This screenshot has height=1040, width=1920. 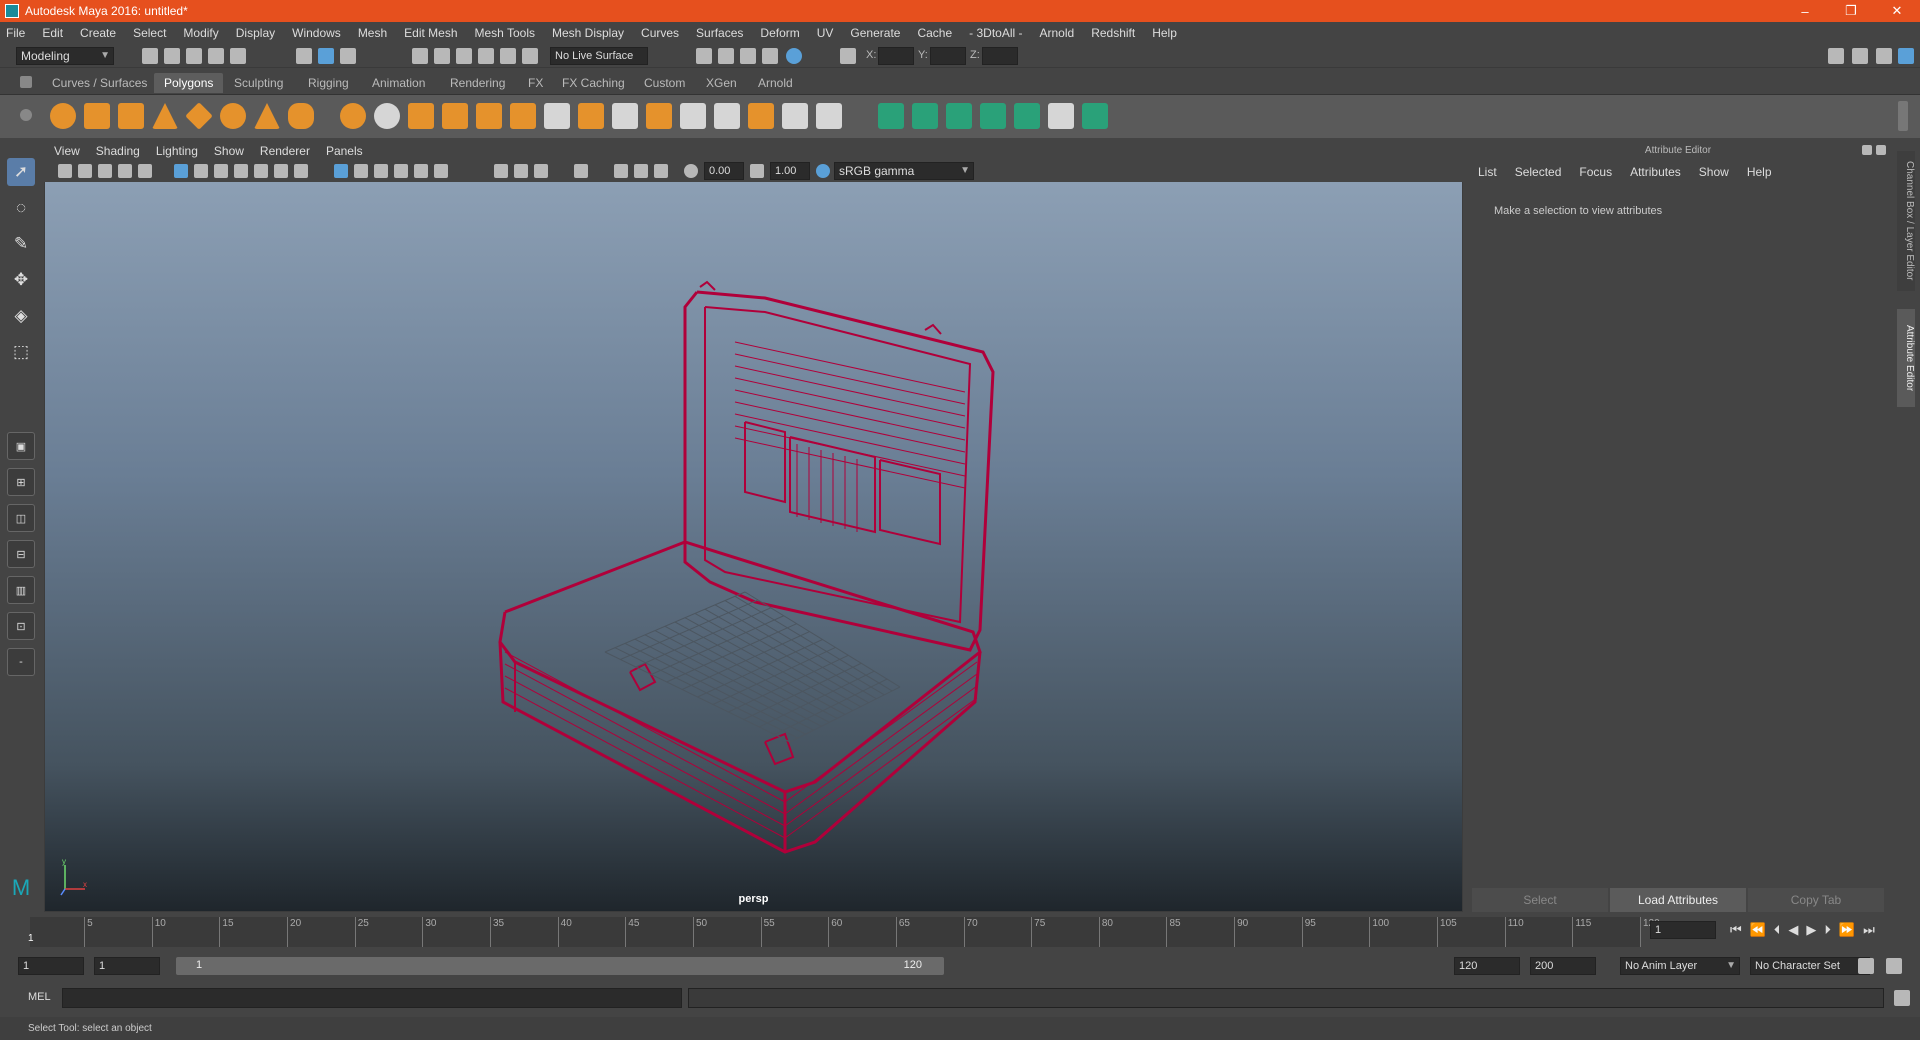 What do you see at coordinates (1595, 172) in the screenshot?
I see `ae-menu-focus: Focus` at bounding box center [1595, 172].